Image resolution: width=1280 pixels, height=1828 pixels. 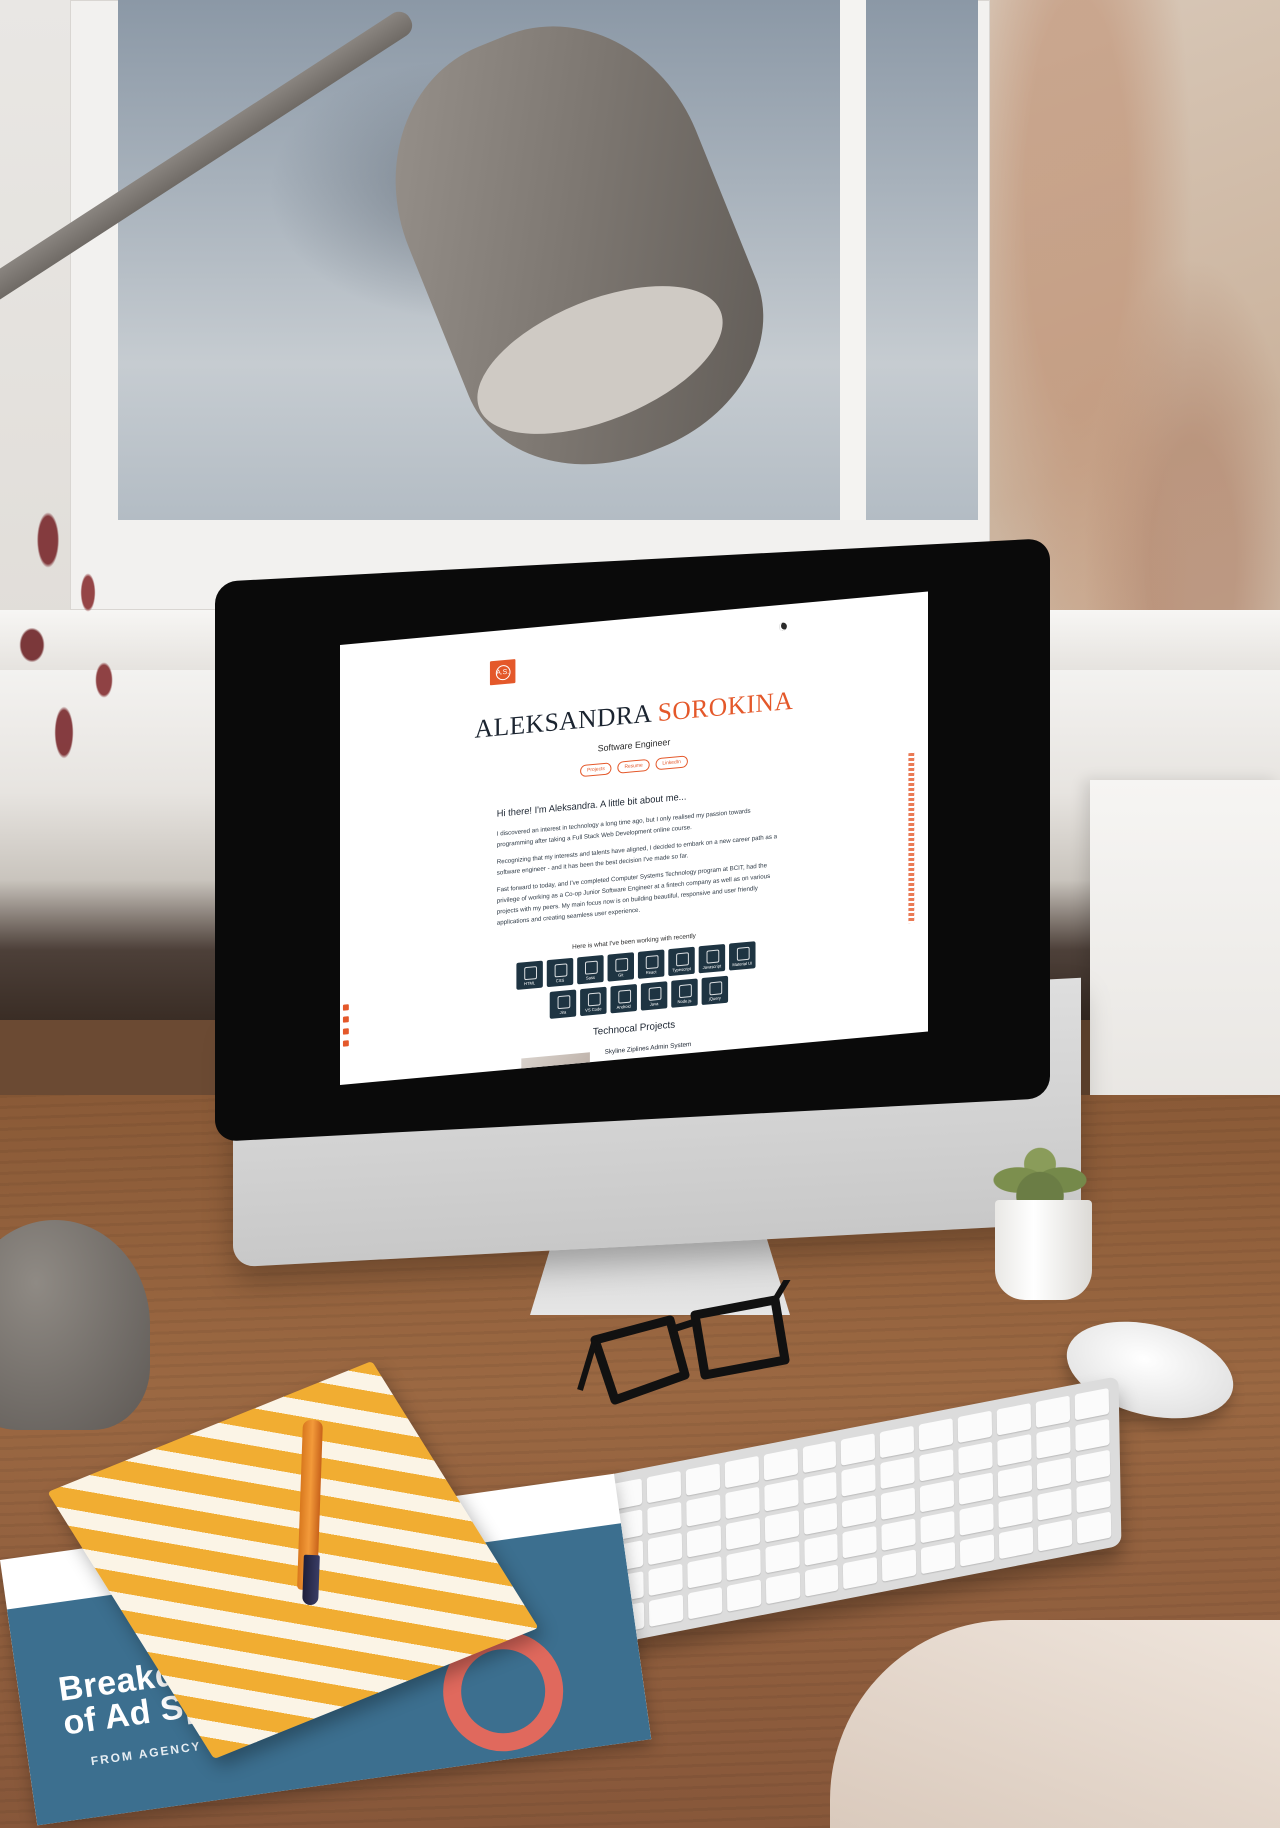 I want to click on plant-pot, so click(x=1043, y=1250).